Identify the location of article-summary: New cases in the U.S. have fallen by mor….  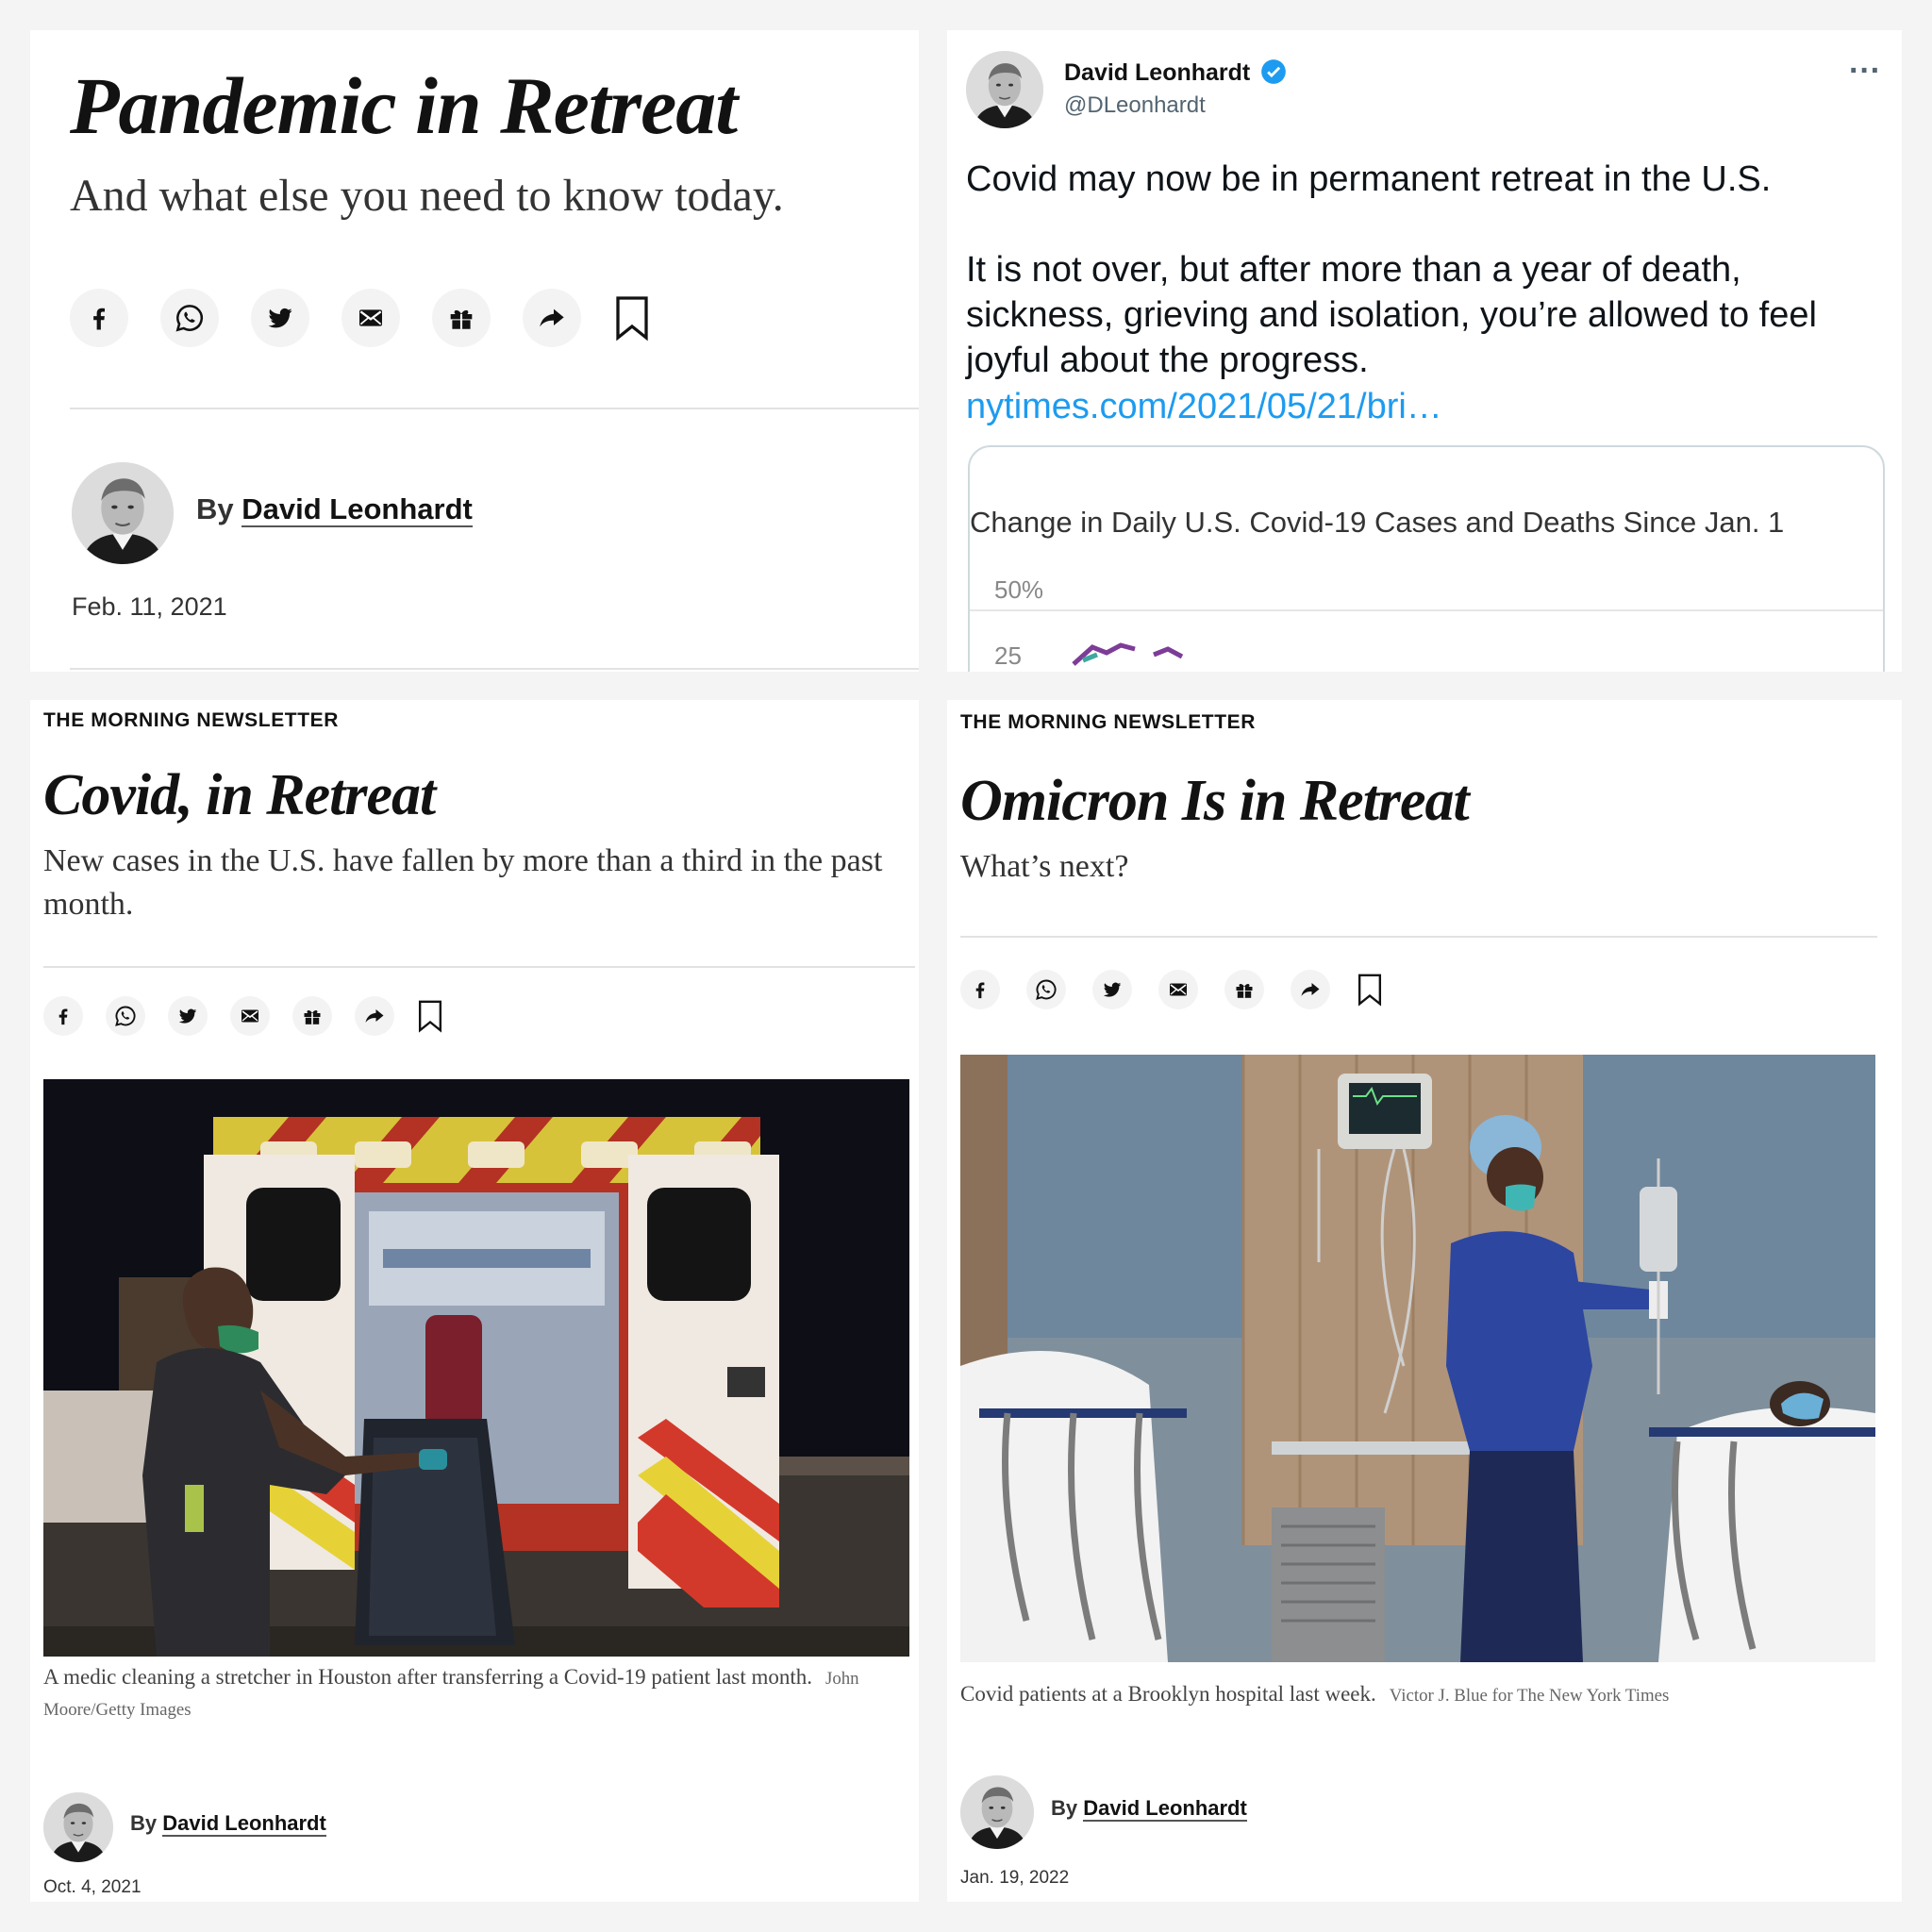
(463, 882).